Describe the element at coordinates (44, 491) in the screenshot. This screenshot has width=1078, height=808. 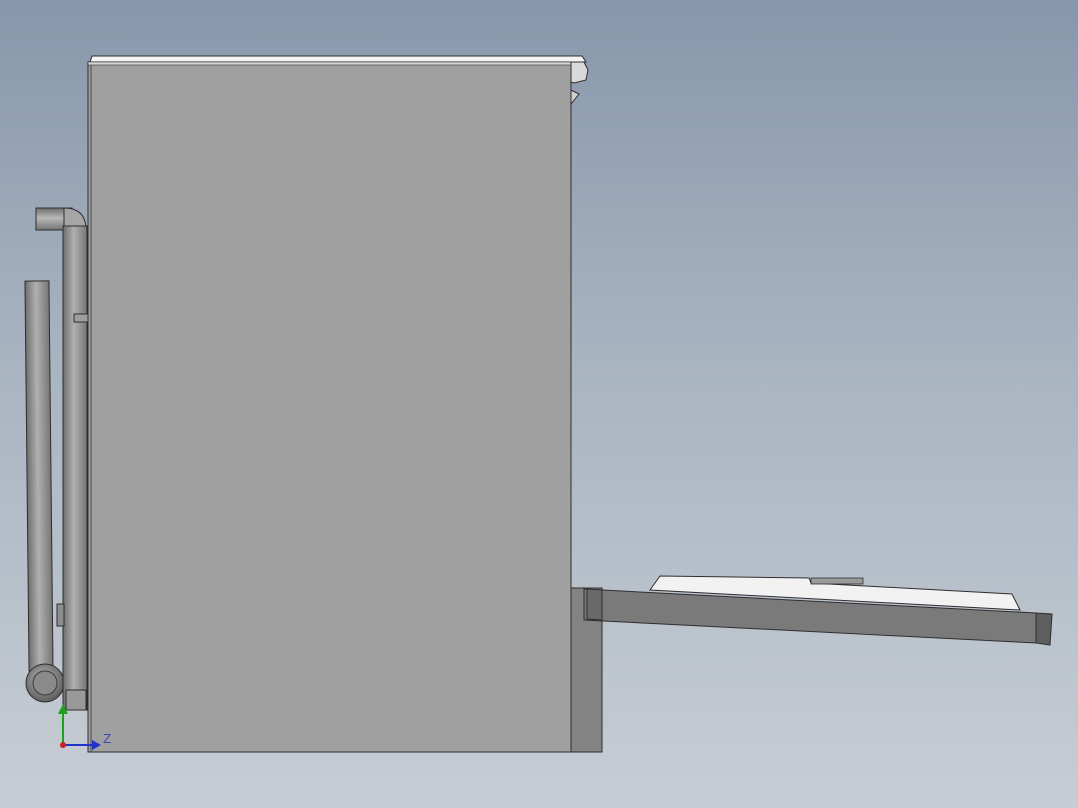
I see `rear-drain-pipe` at that location.